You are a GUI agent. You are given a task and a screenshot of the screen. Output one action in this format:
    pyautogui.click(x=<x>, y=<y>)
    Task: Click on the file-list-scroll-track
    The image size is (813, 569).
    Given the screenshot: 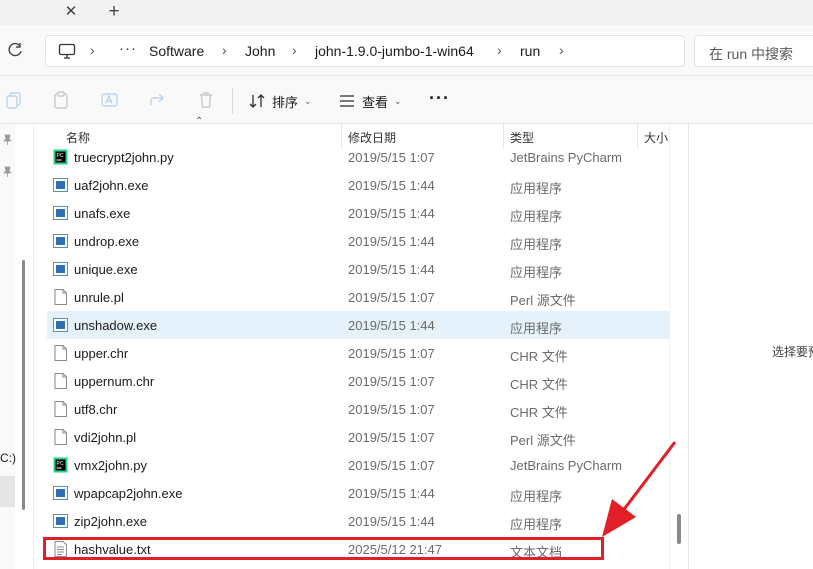 What is the action you would take?
    pyautogui.click(x=669, y=346)
    